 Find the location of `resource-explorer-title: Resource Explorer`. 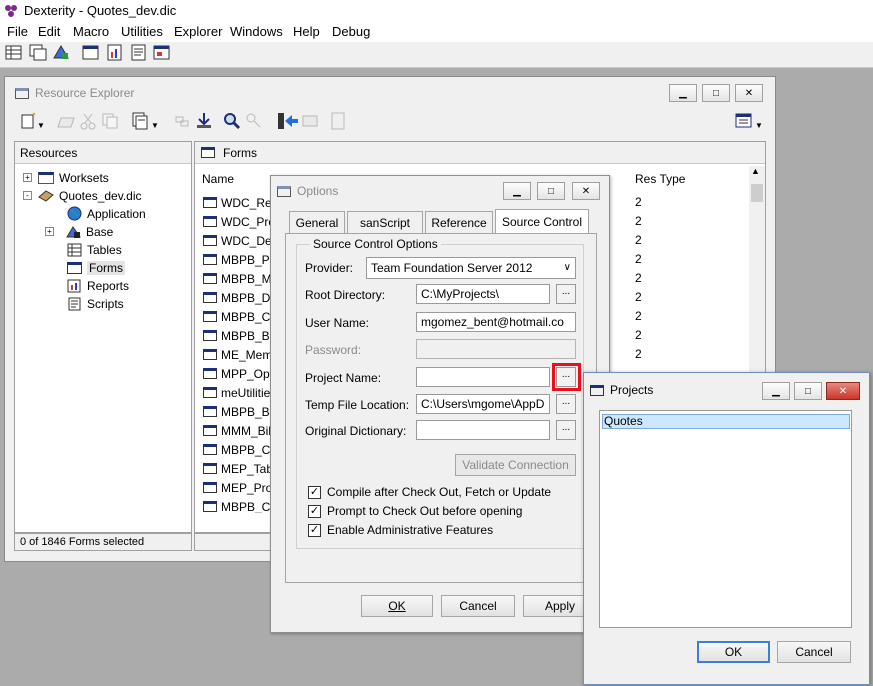

resource-explorer-title: Resource Explorer is located at coordinates (85, 93).